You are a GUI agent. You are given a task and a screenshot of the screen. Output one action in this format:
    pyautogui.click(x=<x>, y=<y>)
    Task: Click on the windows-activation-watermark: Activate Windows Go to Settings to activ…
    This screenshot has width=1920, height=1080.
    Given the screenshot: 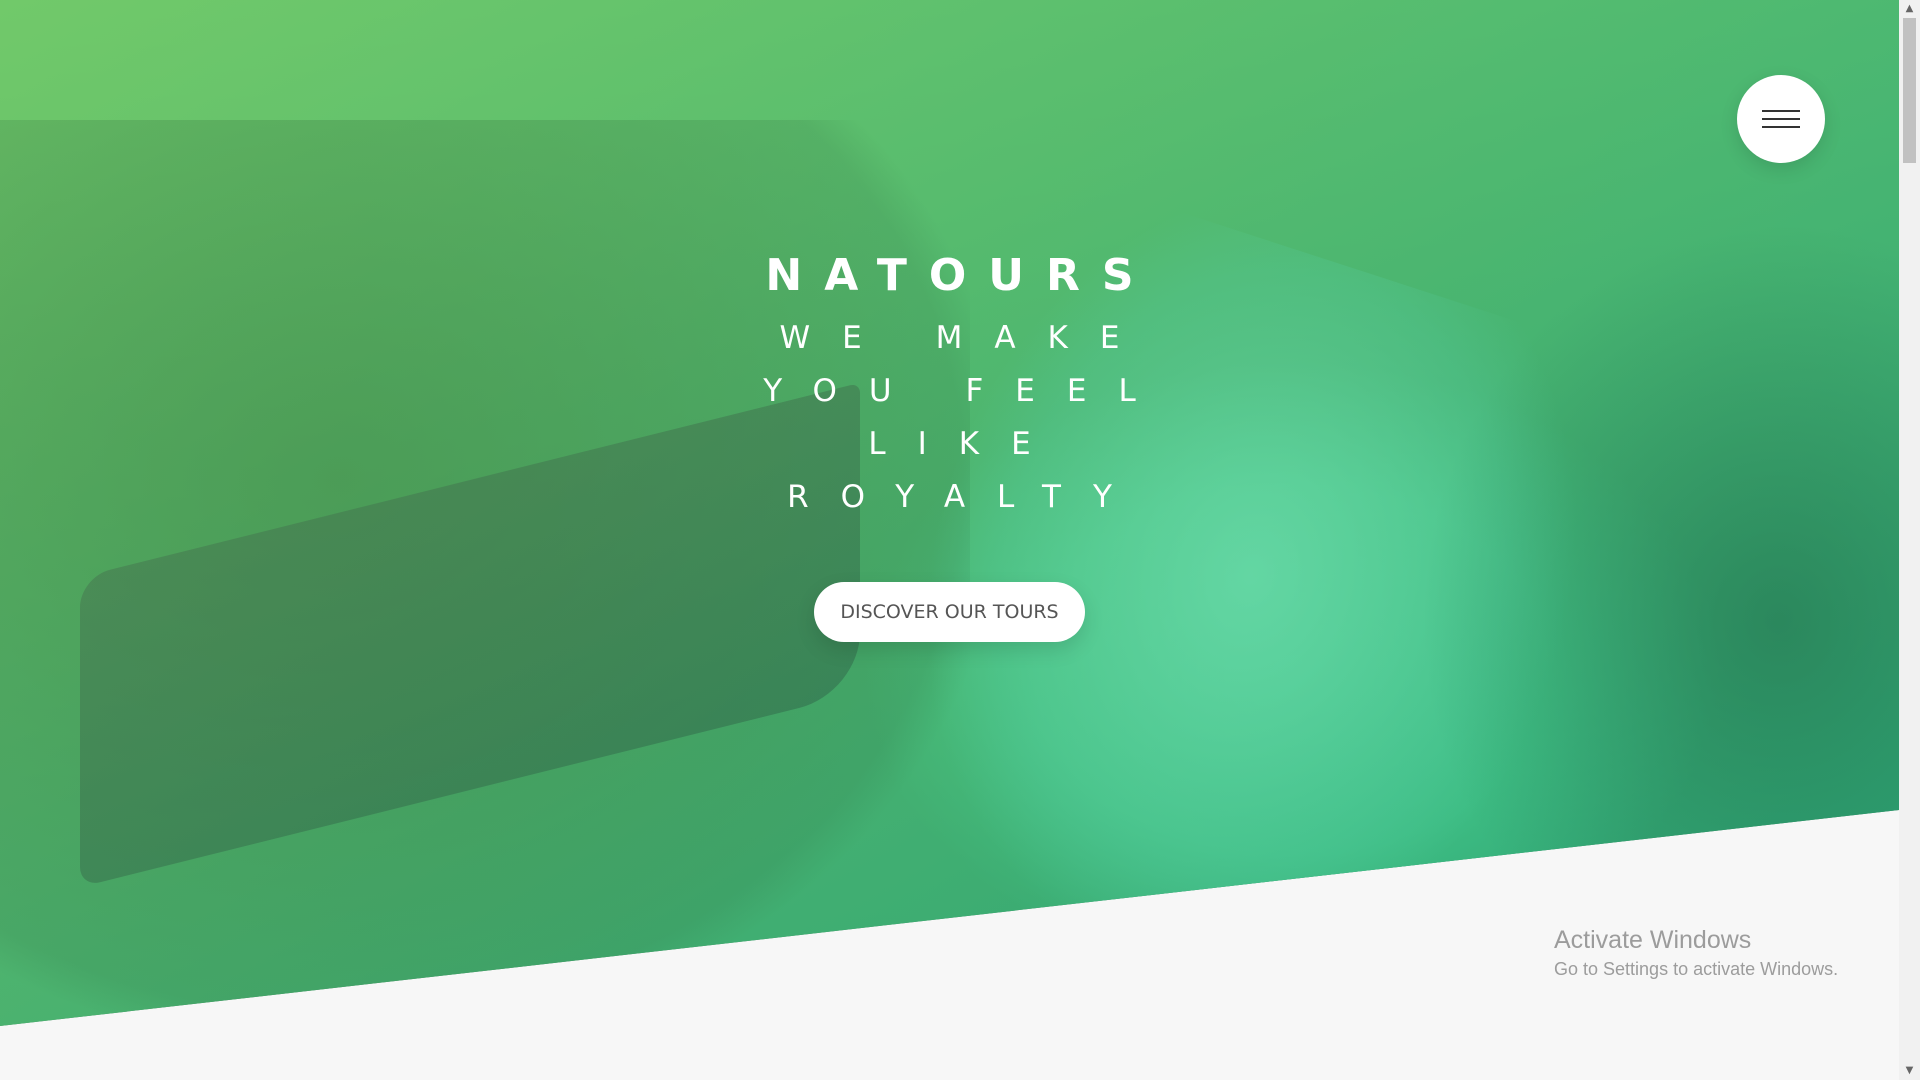 What is the action you would take?
    pyautogui.click(x=1696, y=953)
    